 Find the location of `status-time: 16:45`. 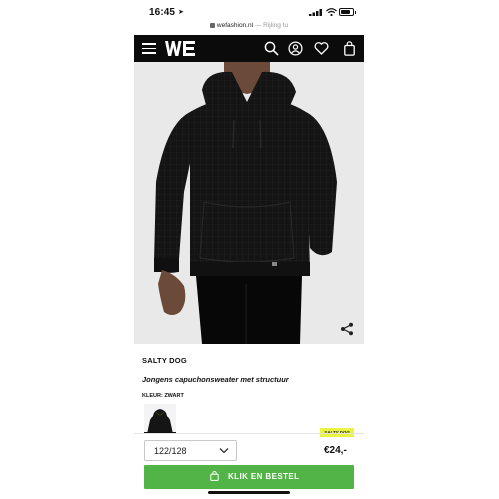

status-time: 16:45 is located at coordinates (162, 12).